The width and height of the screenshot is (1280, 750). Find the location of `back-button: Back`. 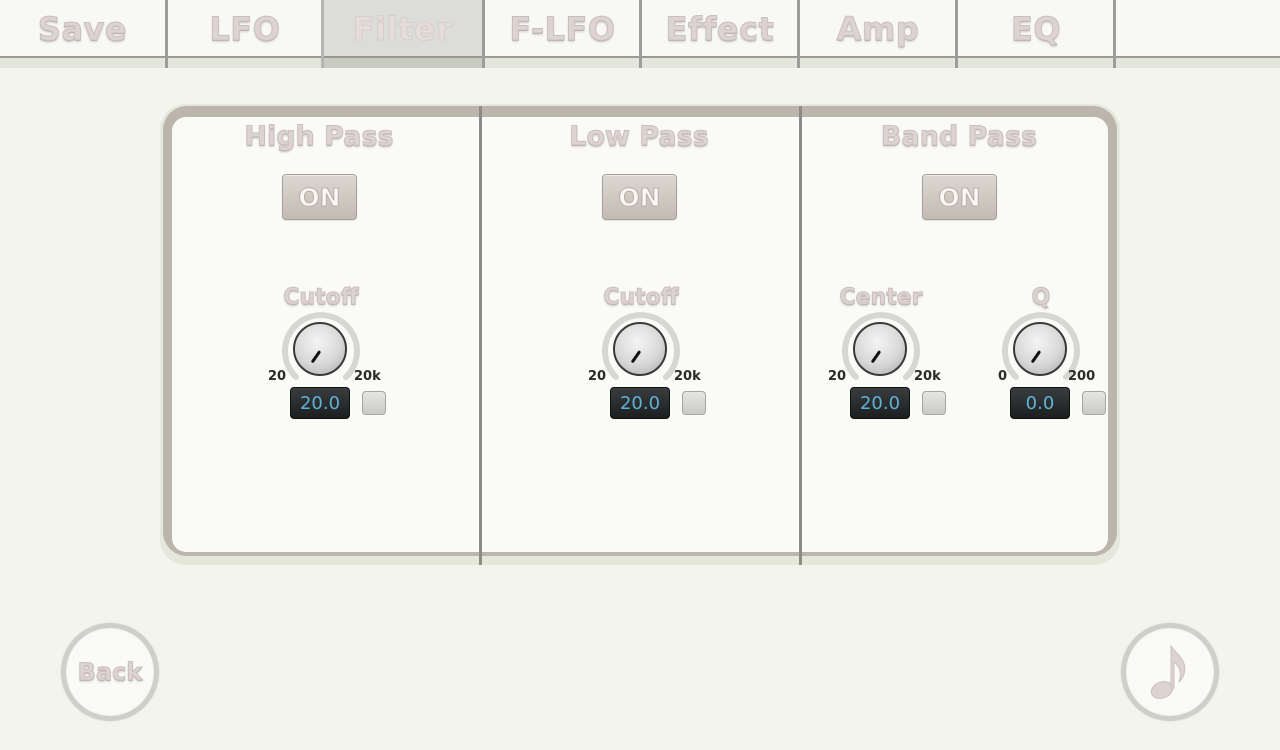

back-button: Back is located at coordinates (110, 672).